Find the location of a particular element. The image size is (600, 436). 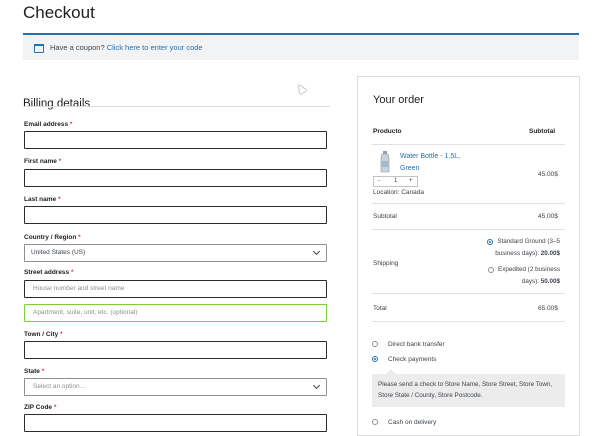

apartment-field: Apartment, suite, unit, etc. (optional) is located at coordinates (175, 313).